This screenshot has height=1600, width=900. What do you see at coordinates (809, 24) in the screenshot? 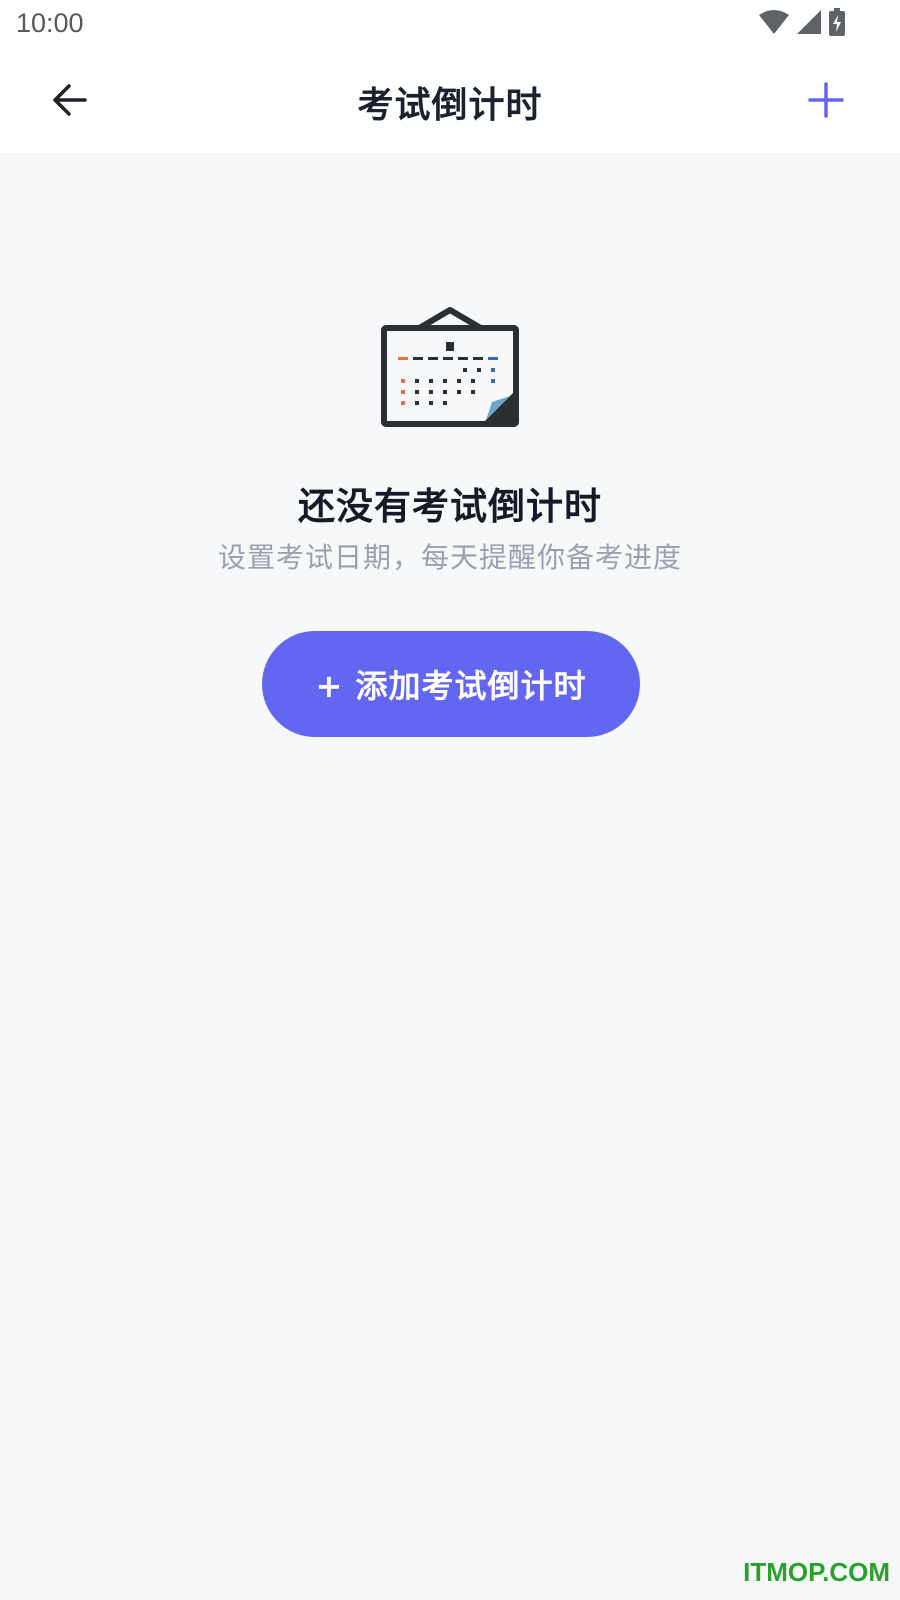
I see `cellular-signal-icon` at bounding box center [809, 24].